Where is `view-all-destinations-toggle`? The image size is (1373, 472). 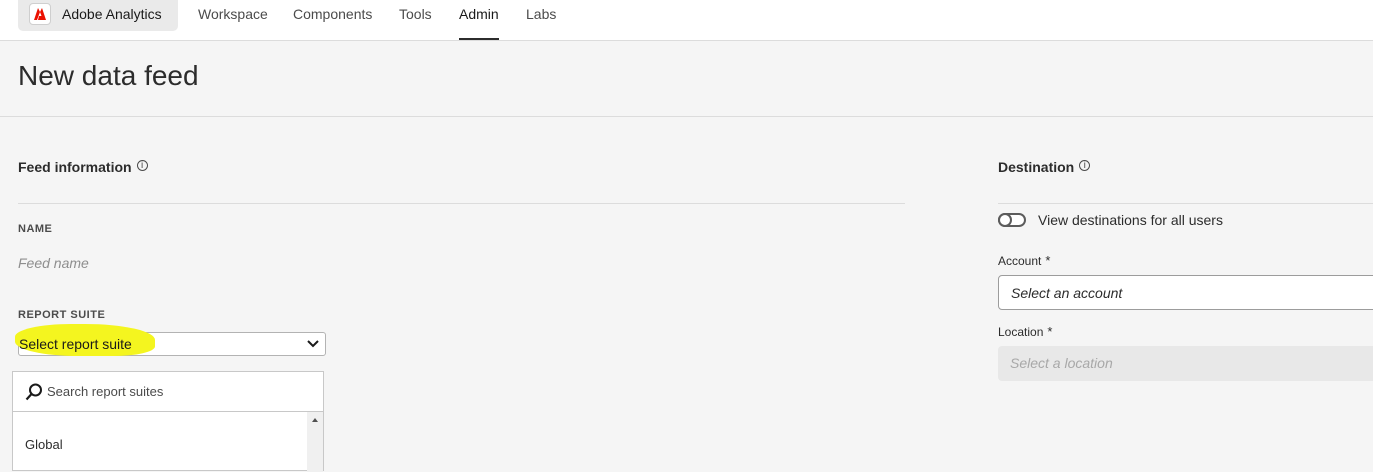
view-all-destinations-toggle is located at coordinates (1012, 220).